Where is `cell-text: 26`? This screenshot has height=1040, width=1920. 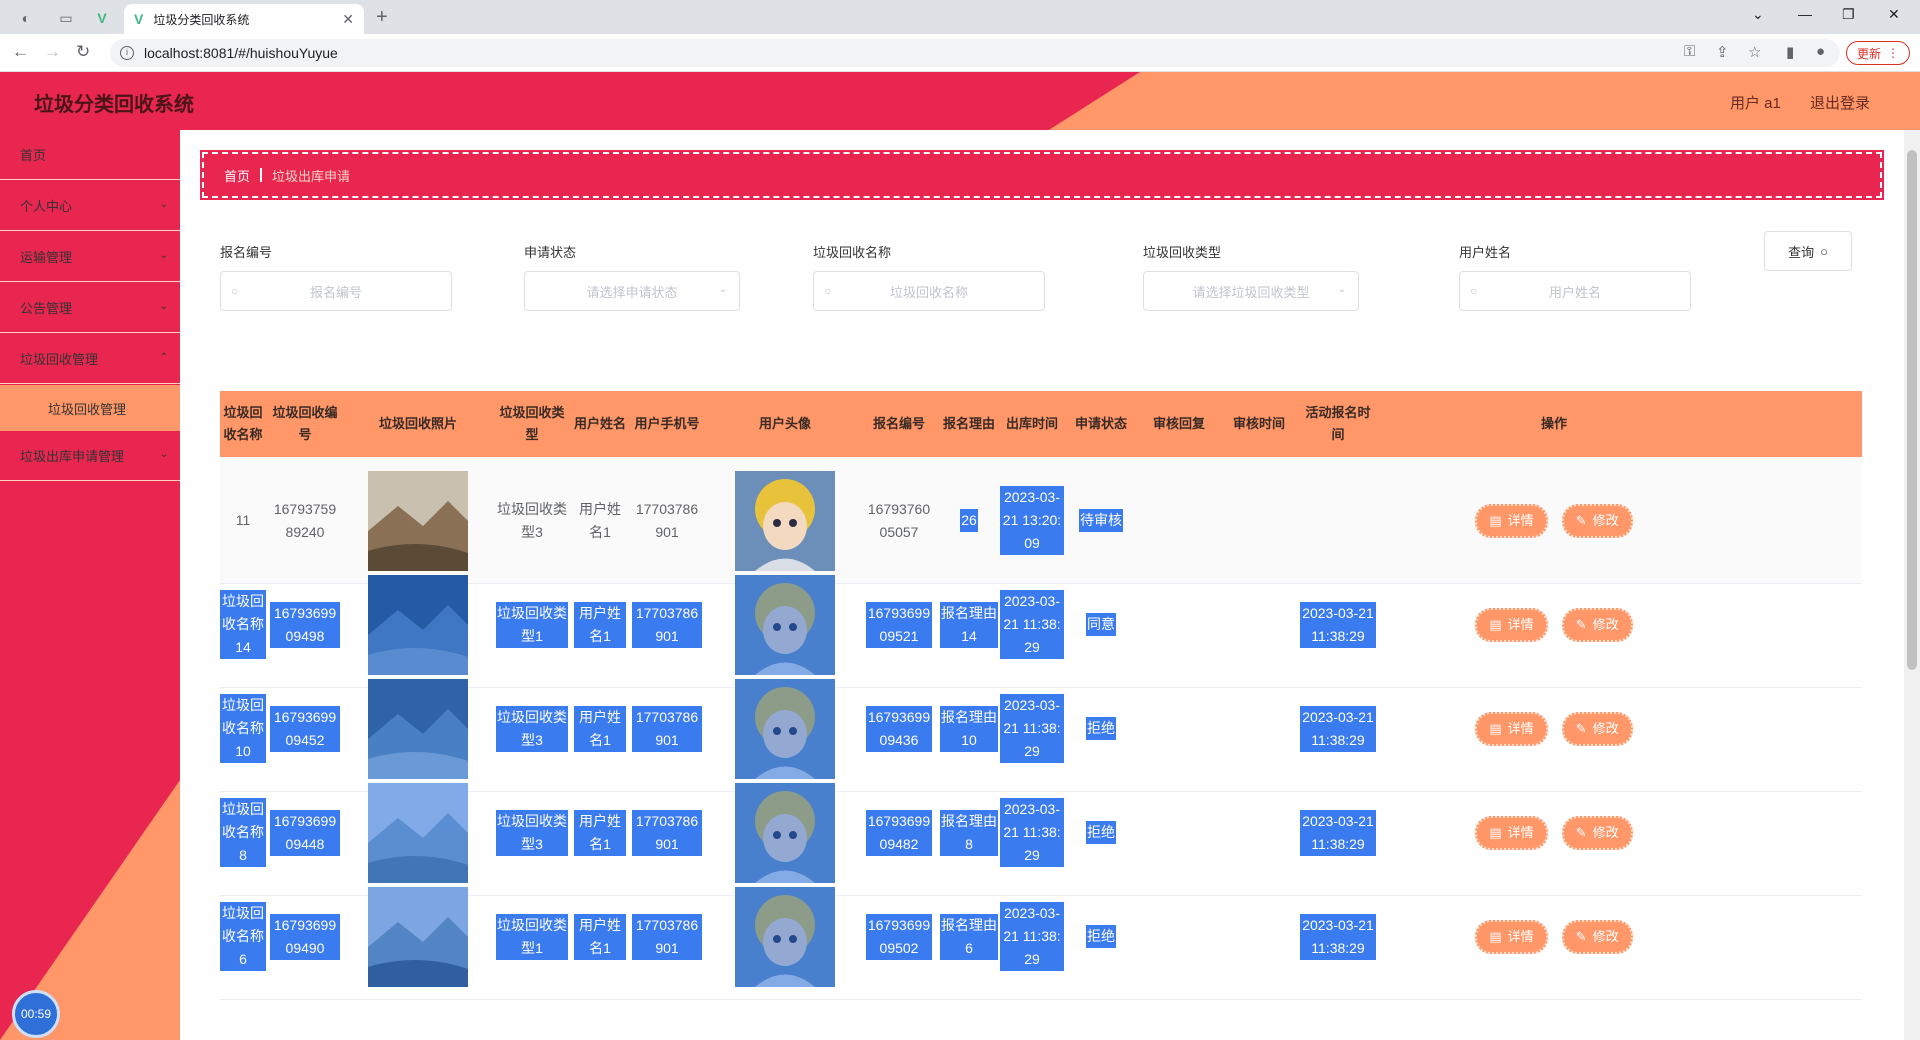 cell-text: 26 is located at coordinates (969, 520).